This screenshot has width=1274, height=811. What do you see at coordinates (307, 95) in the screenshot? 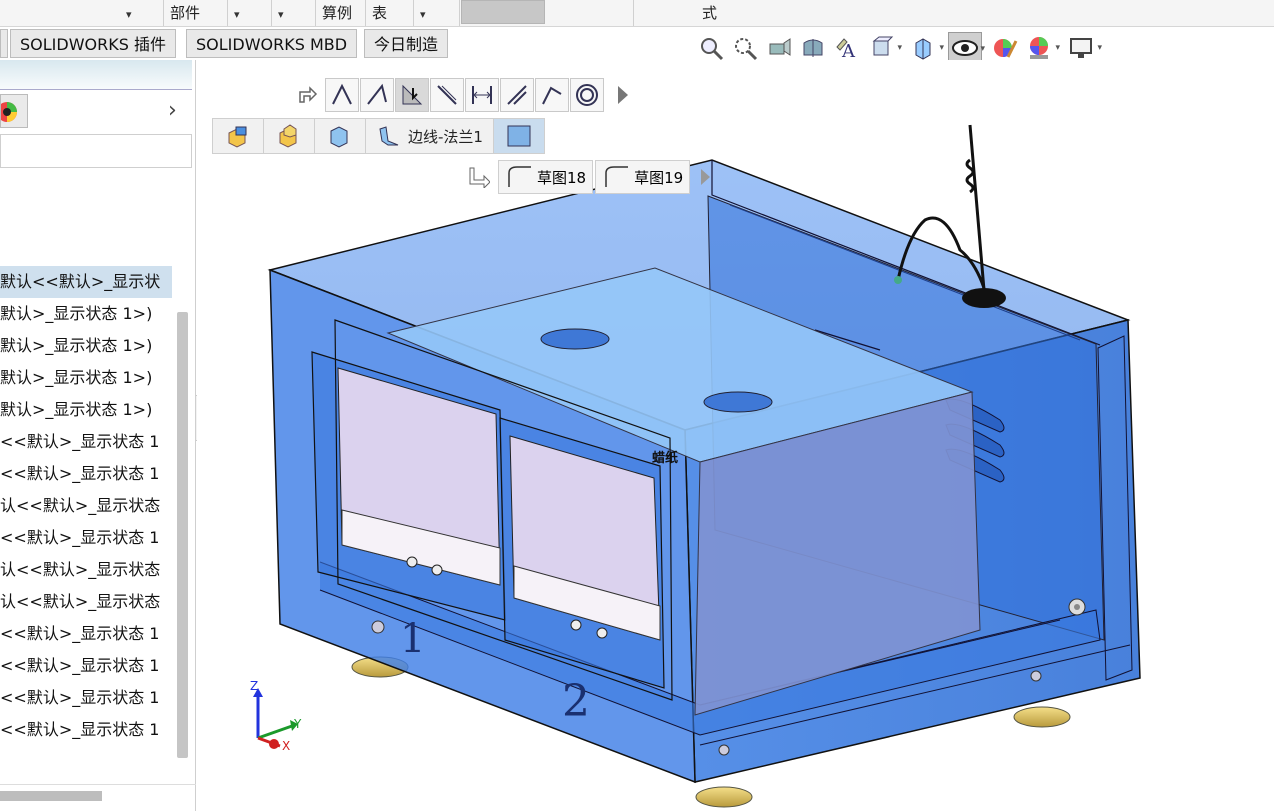
I see `arrow-icon` at bounding box center [307, 95].